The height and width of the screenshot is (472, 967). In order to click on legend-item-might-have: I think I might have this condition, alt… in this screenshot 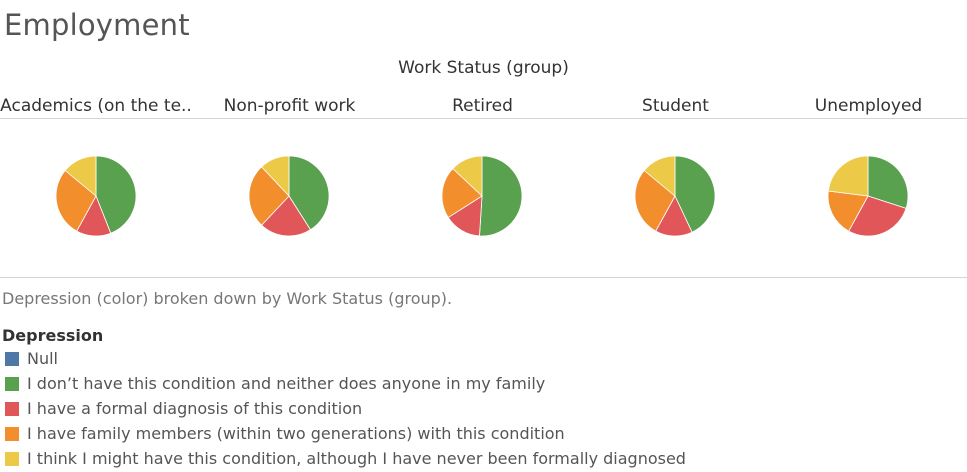, I will do `click(345, 458)`.